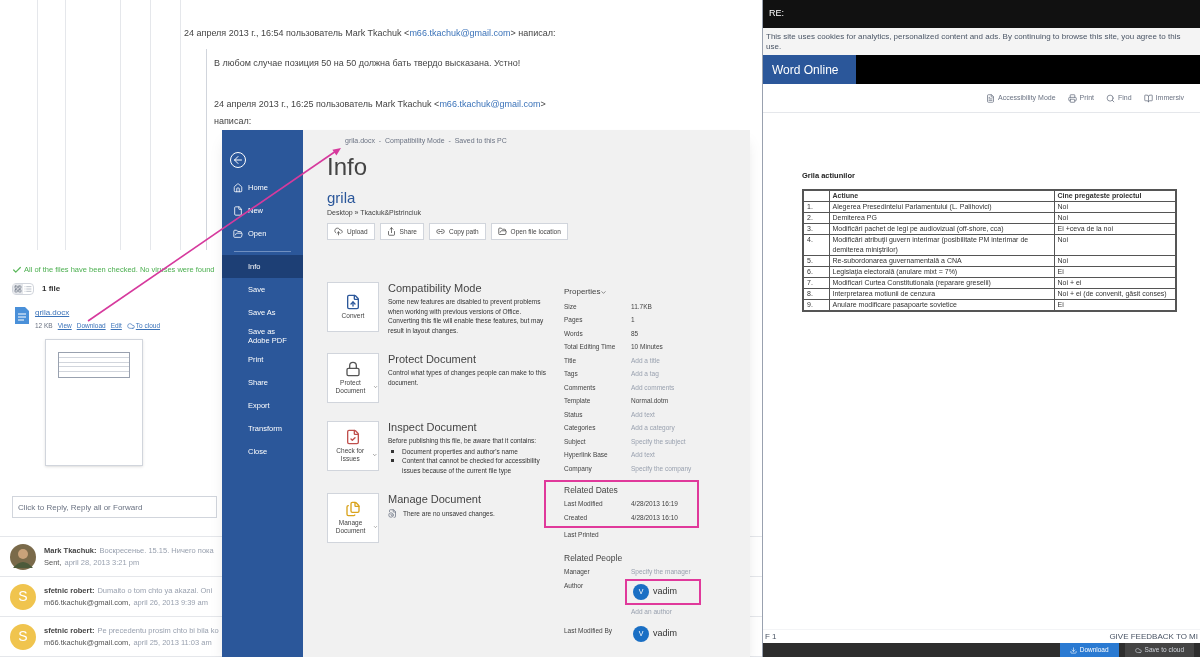 This screenshot has width=1200, height=657. I want to click on document-check-icon, so click(353, 437).